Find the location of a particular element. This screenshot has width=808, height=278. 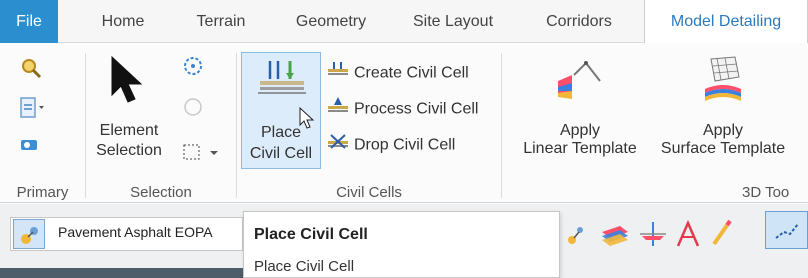

place-civil-cell-label-1: Place is located at coordinates (281, 132).